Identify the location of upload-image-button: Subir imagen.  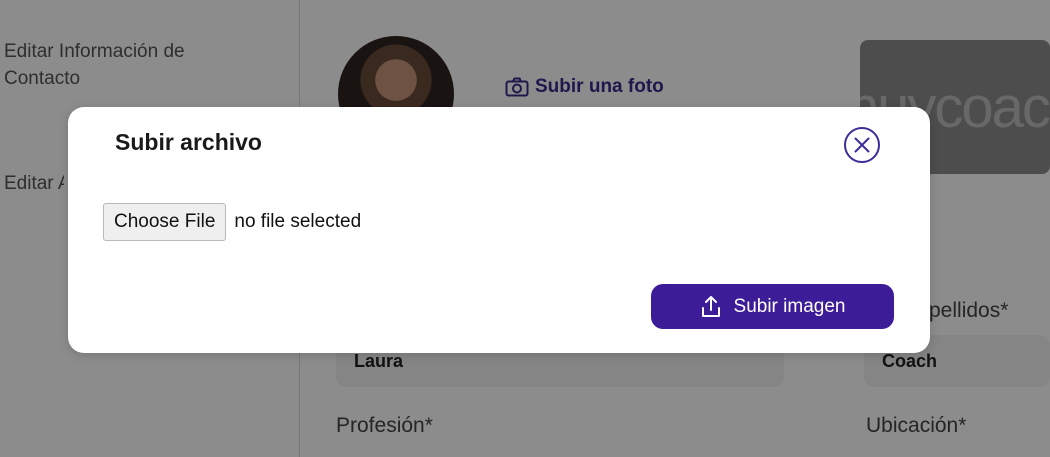
(772, 306).